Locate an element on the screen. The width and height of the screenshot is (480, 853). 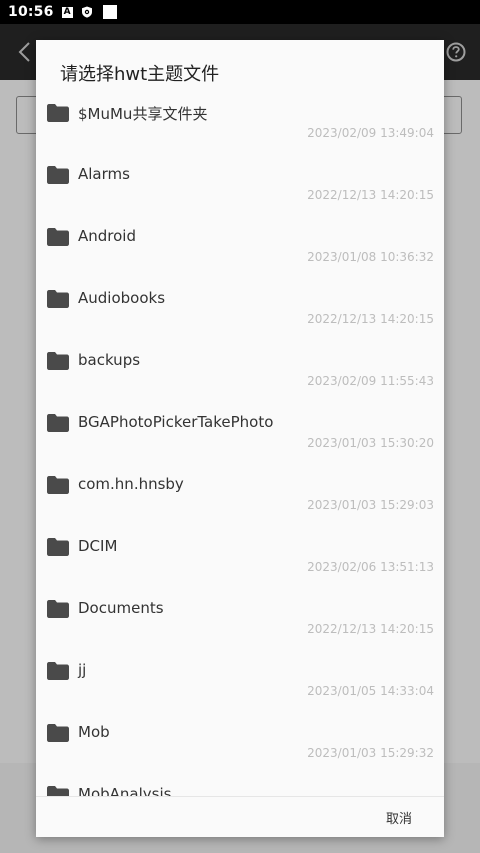
help-circle-icon is located at coordinates (456, 52).